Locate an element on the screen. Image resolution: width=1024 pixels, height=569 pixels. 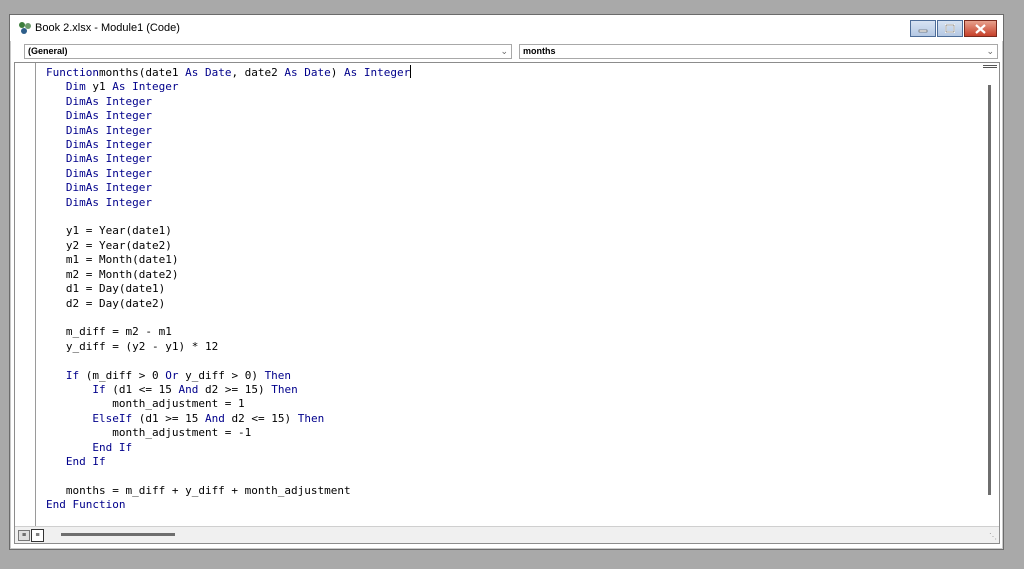
code-line: ElseIf (d1 >= 15 And d2 <= 15) Then is located at coordinates (228, 419).